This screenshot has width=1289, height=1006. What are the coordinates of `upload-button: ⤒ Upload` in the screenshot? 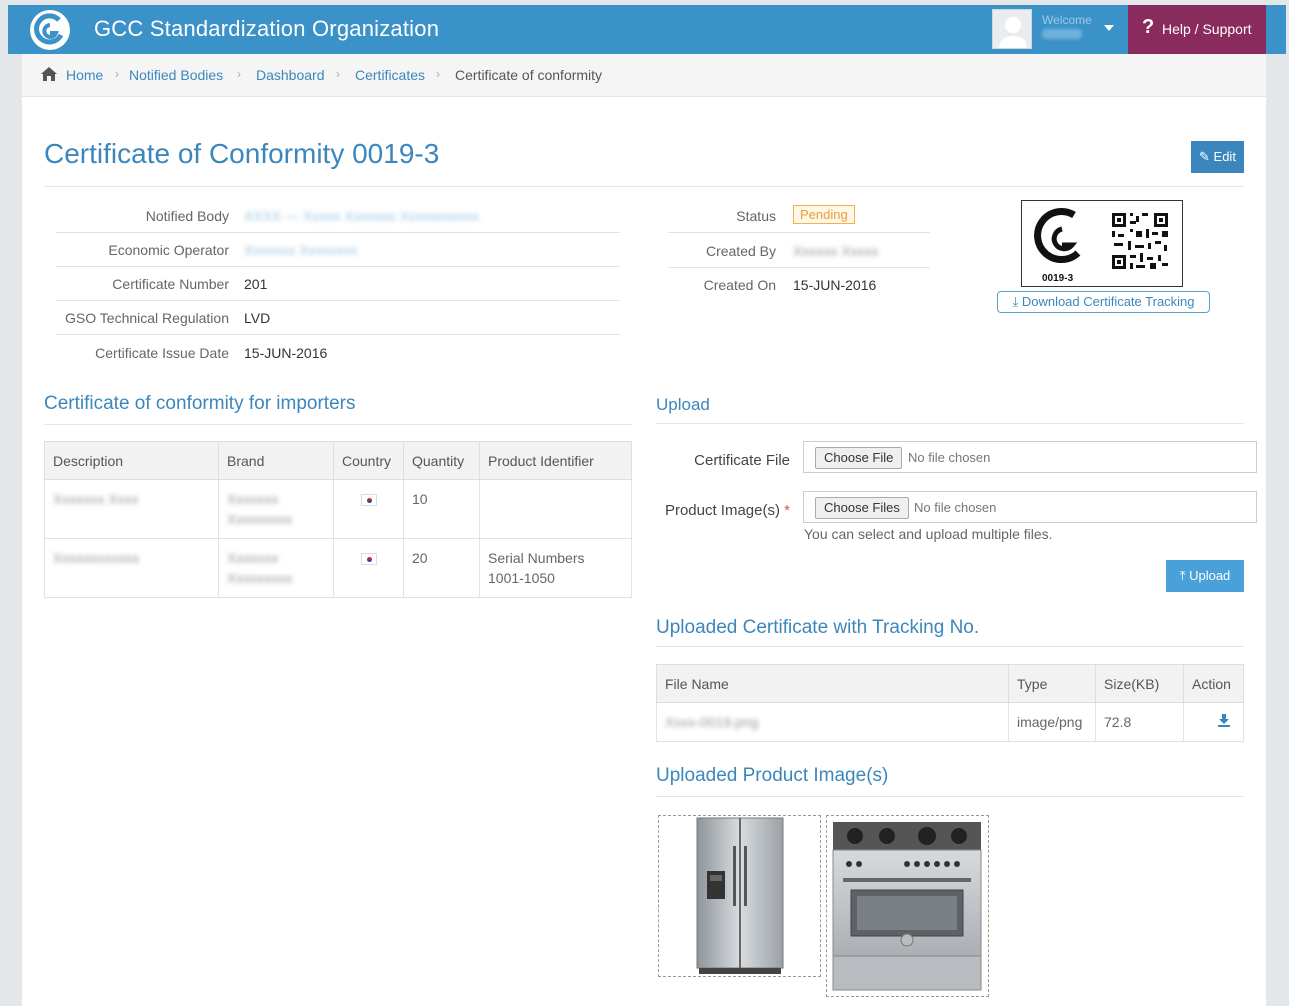 It's located at (1205, 576).